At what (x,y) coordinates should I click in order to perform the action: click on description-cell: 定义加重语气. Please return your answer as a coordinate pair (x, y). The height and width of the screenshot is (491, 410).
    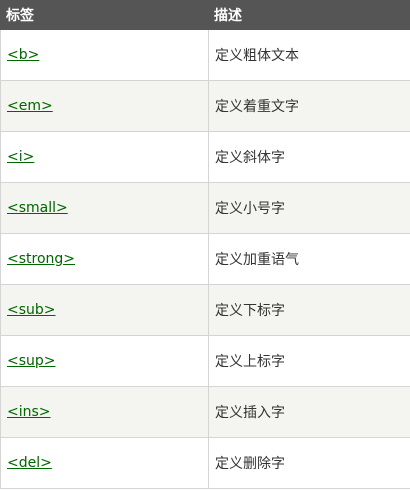
    Looking at the image, I should click on (309, 259).